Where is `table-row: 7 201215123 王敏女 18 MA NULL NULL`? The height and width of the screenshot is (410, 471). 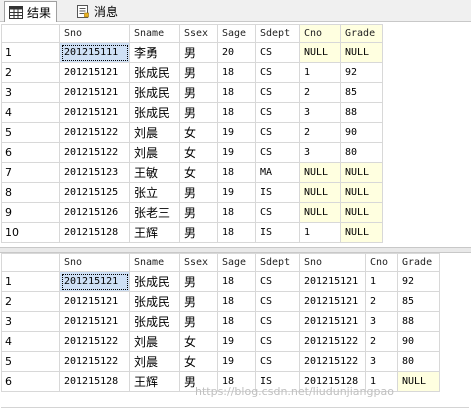 table-row: 7 201215123 王敏女 18 MA NULL NULL is located at coordinates (192, 172).